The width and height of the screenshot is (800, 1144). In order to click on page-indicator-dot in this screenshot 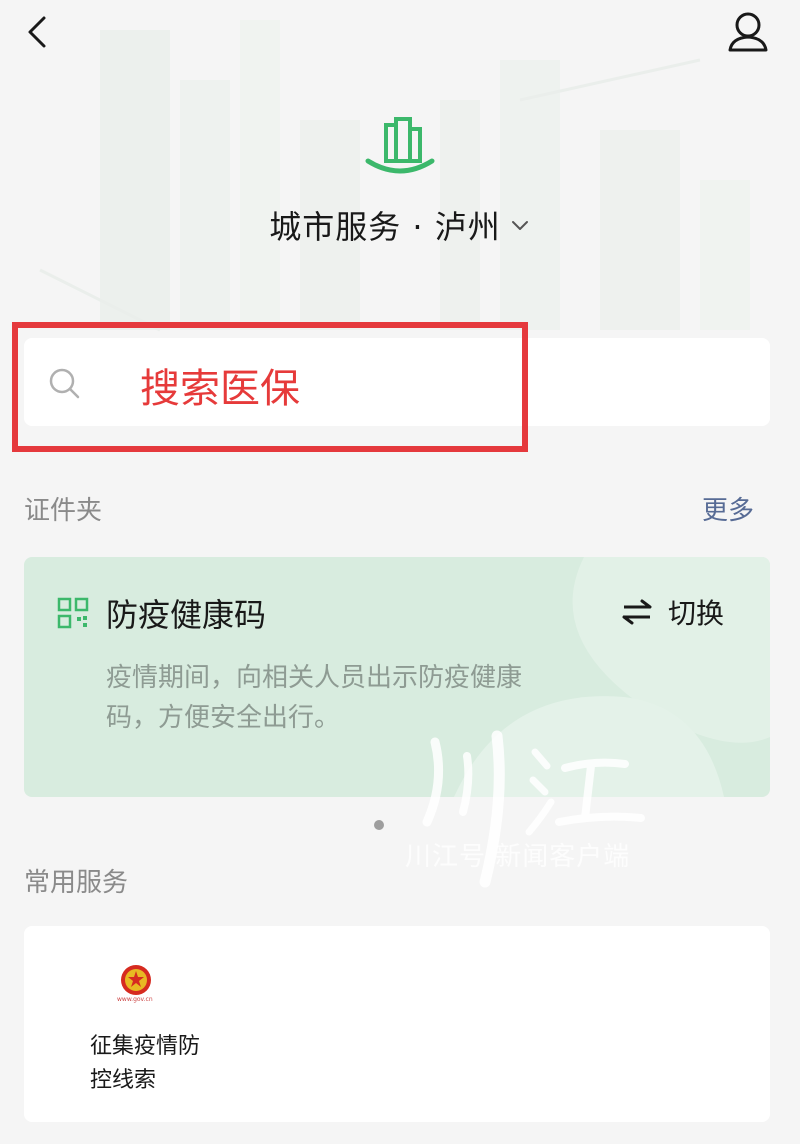, I will do `click(379, 825)`.